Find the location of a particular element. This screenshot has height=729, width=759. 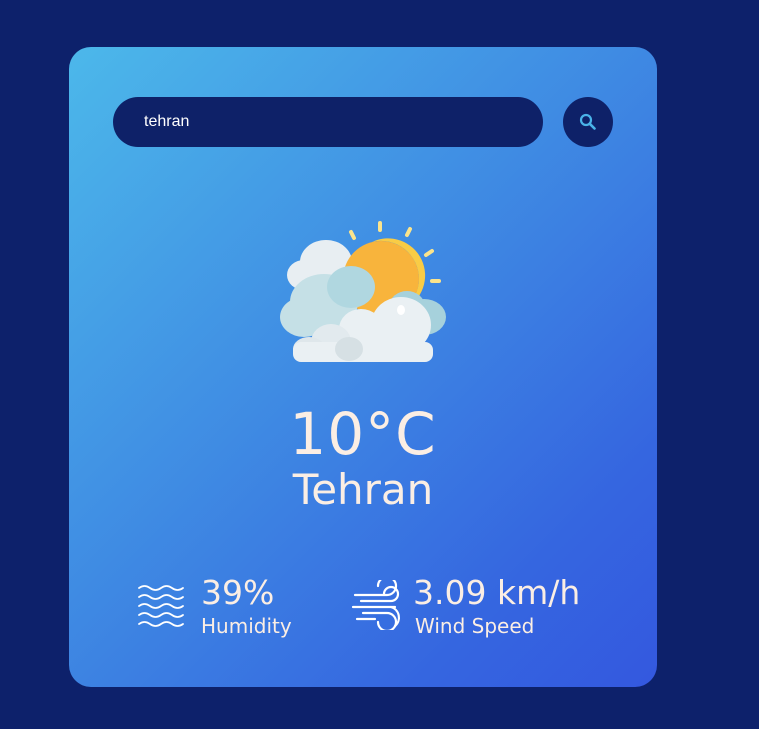

wind-speed-label: Wind Speed is located at coordinates (475, 626).